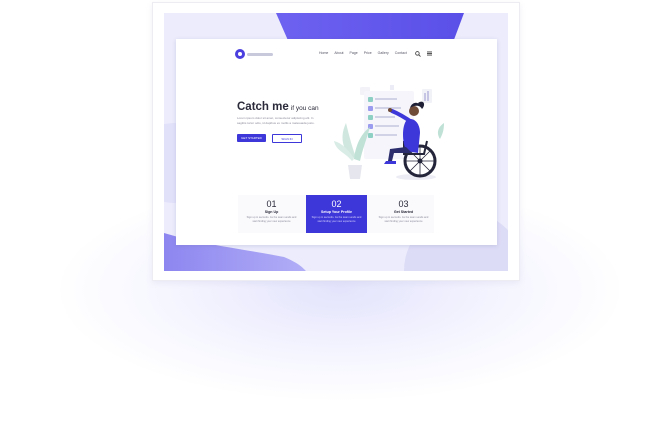 The image size is (670, 429). I want to click on step-title: Get Started, so click(403, 212).